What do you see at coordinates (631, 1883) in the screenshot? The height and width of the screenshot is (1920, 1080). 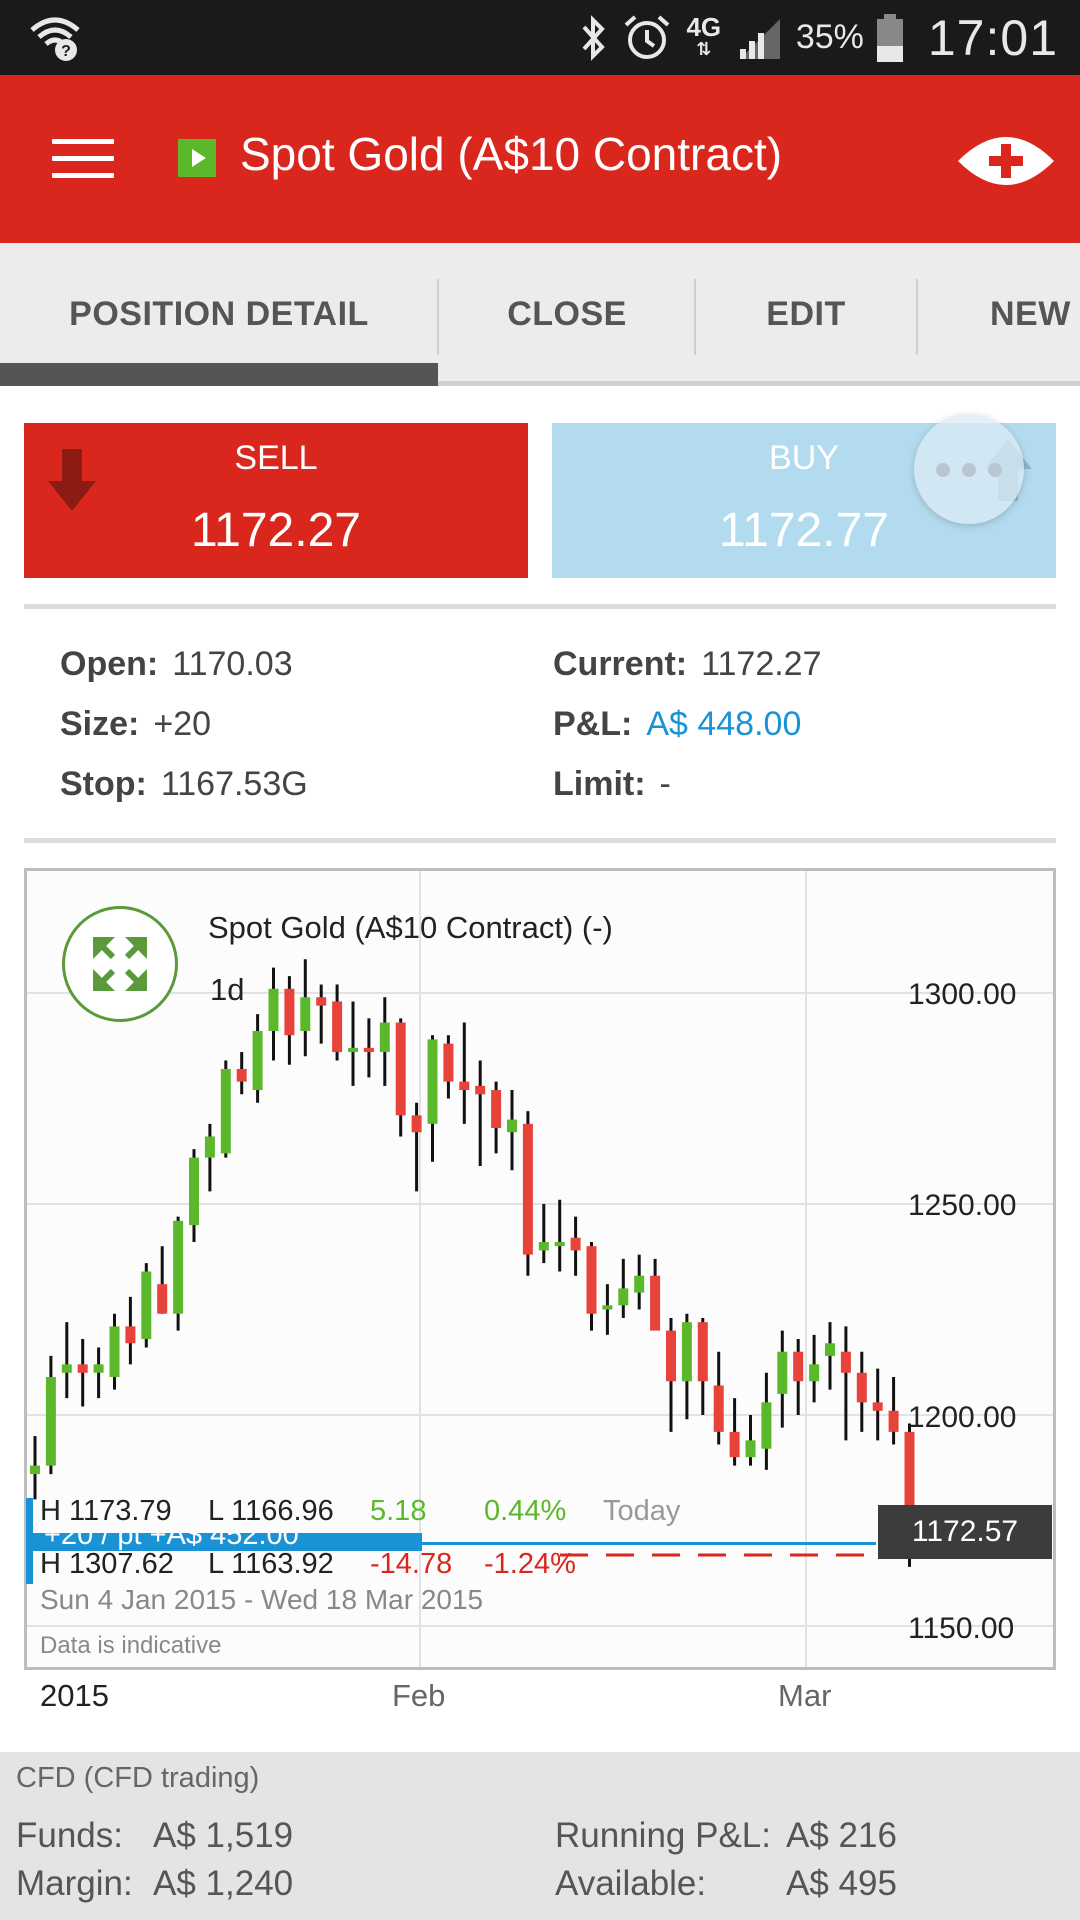 I see `available-label: Available:` at bounding box center [631, 1883].